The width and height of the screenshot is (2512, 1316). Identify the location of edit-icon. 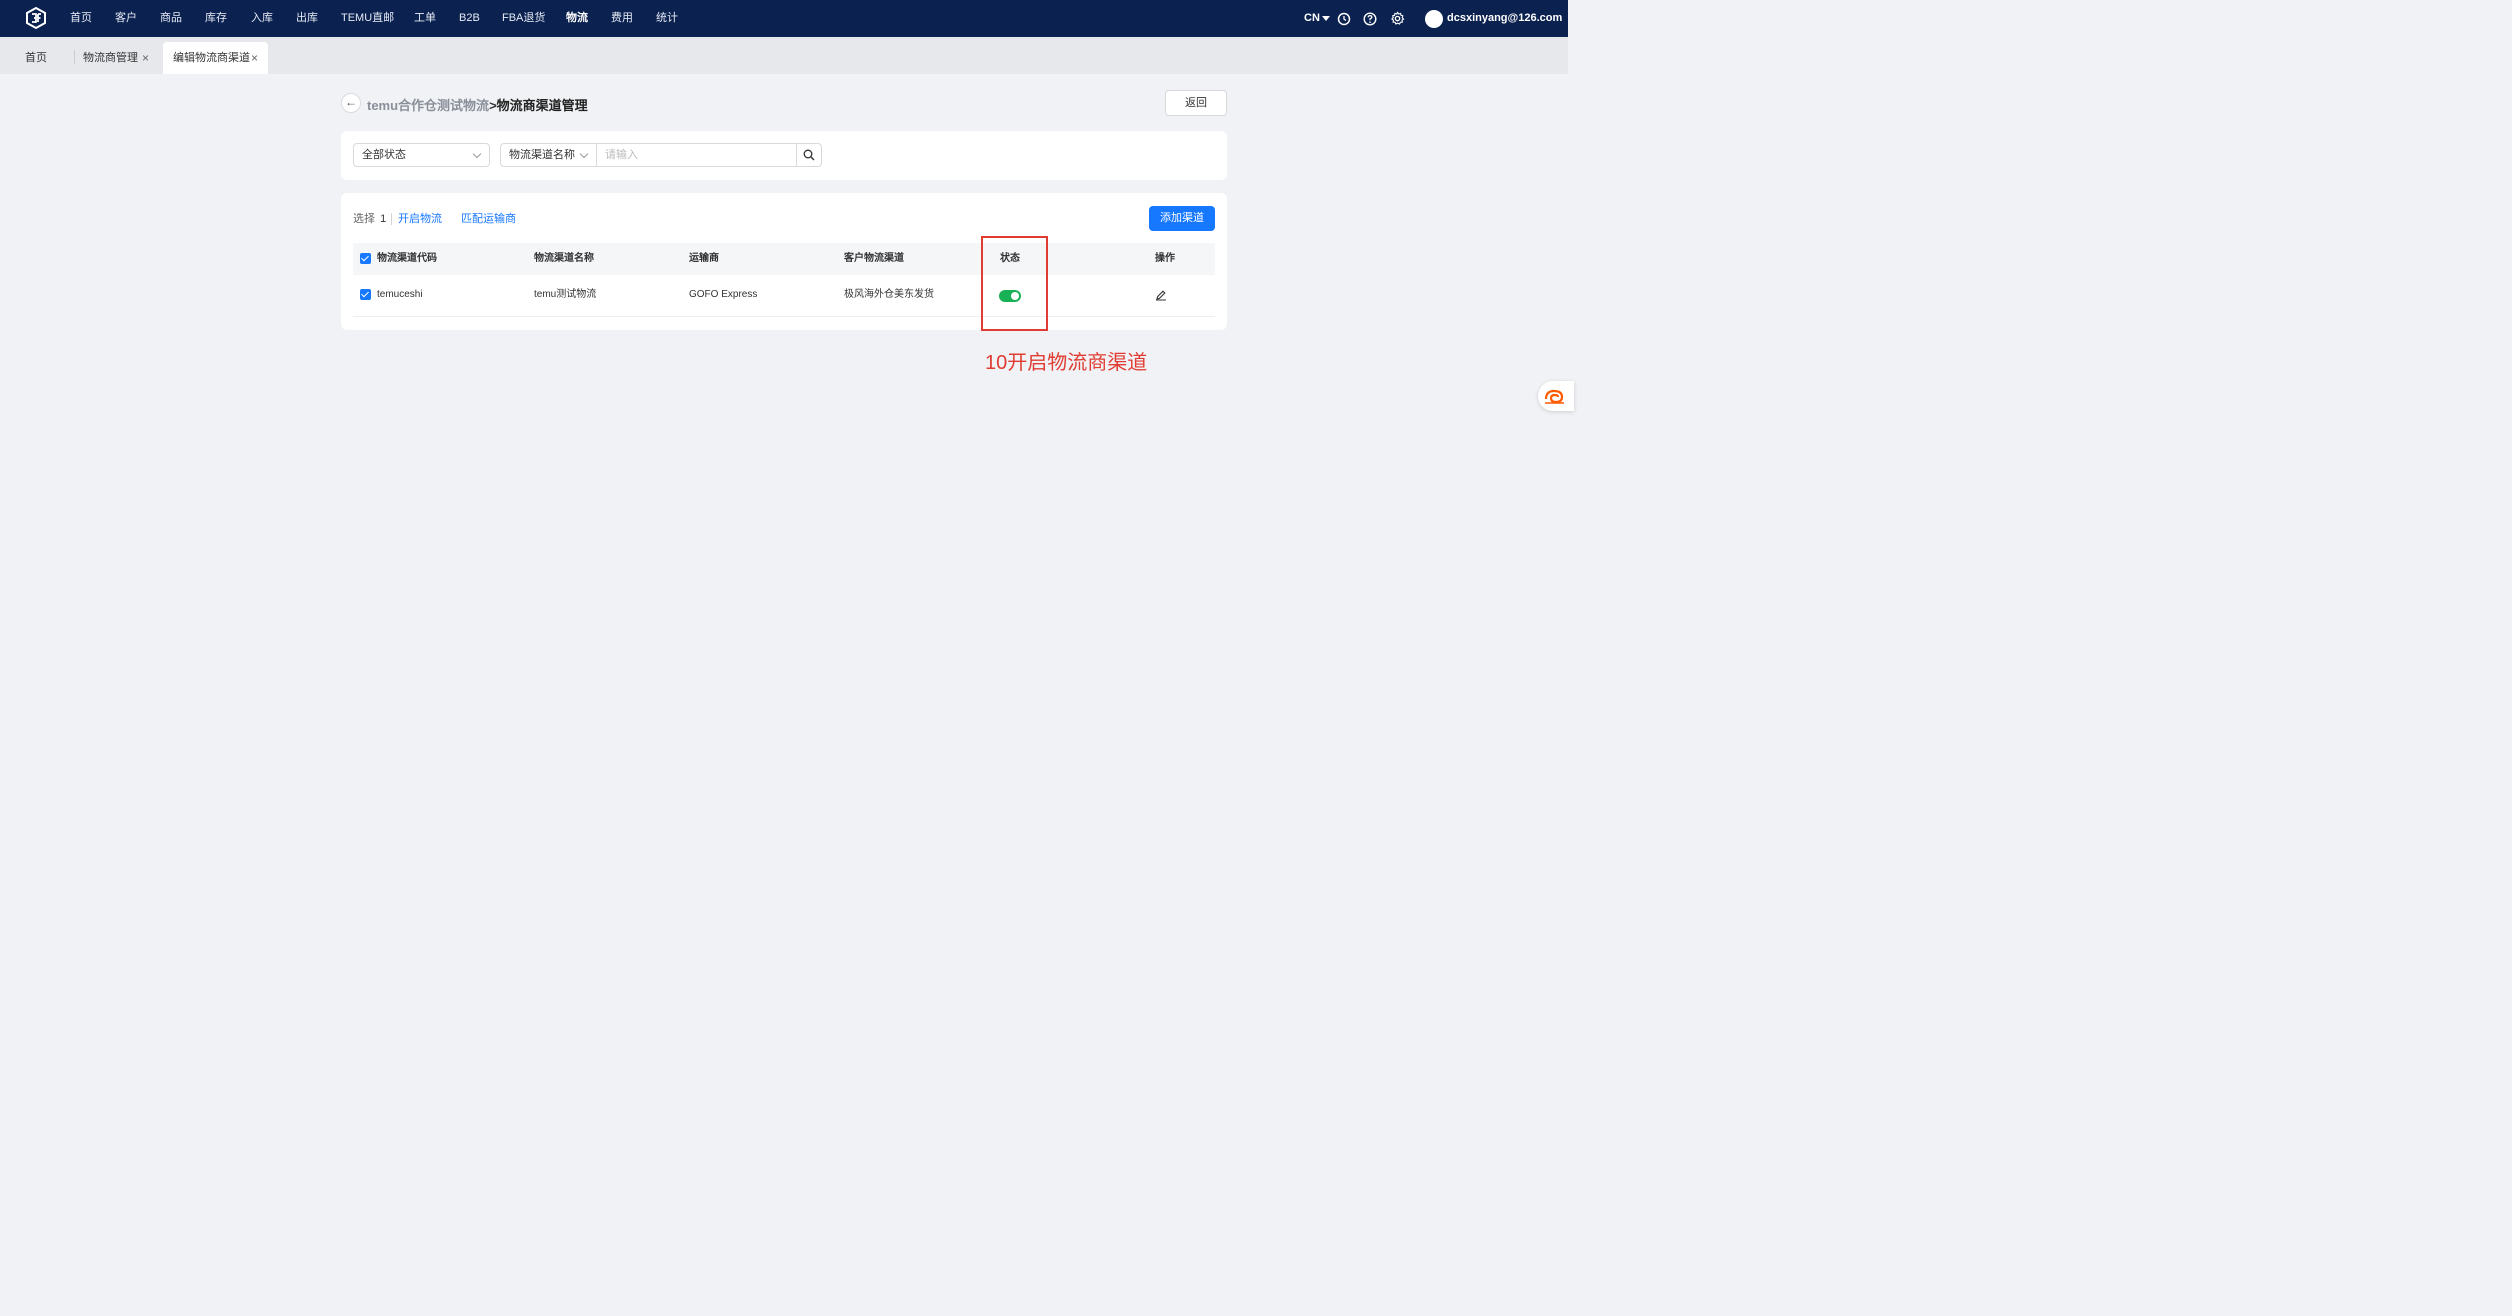
(1161, 295).